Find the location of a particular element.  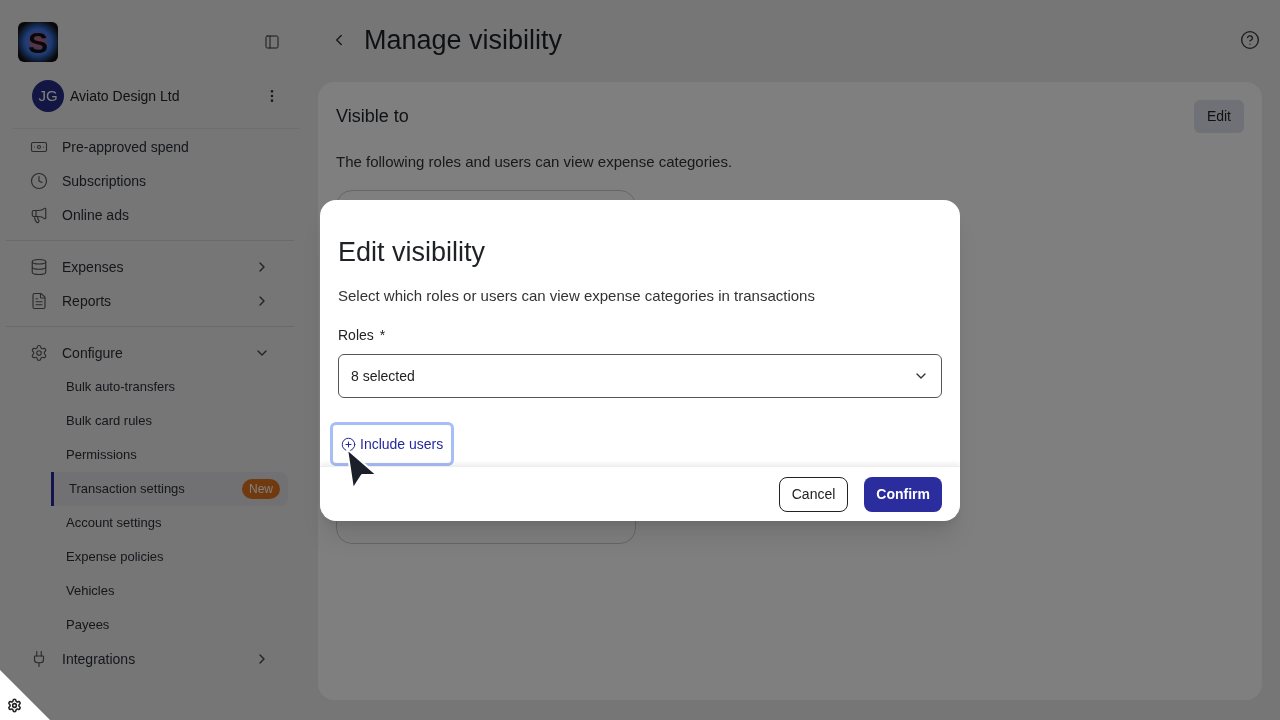

nav-label: Reports is located at coordinates (87, 301).